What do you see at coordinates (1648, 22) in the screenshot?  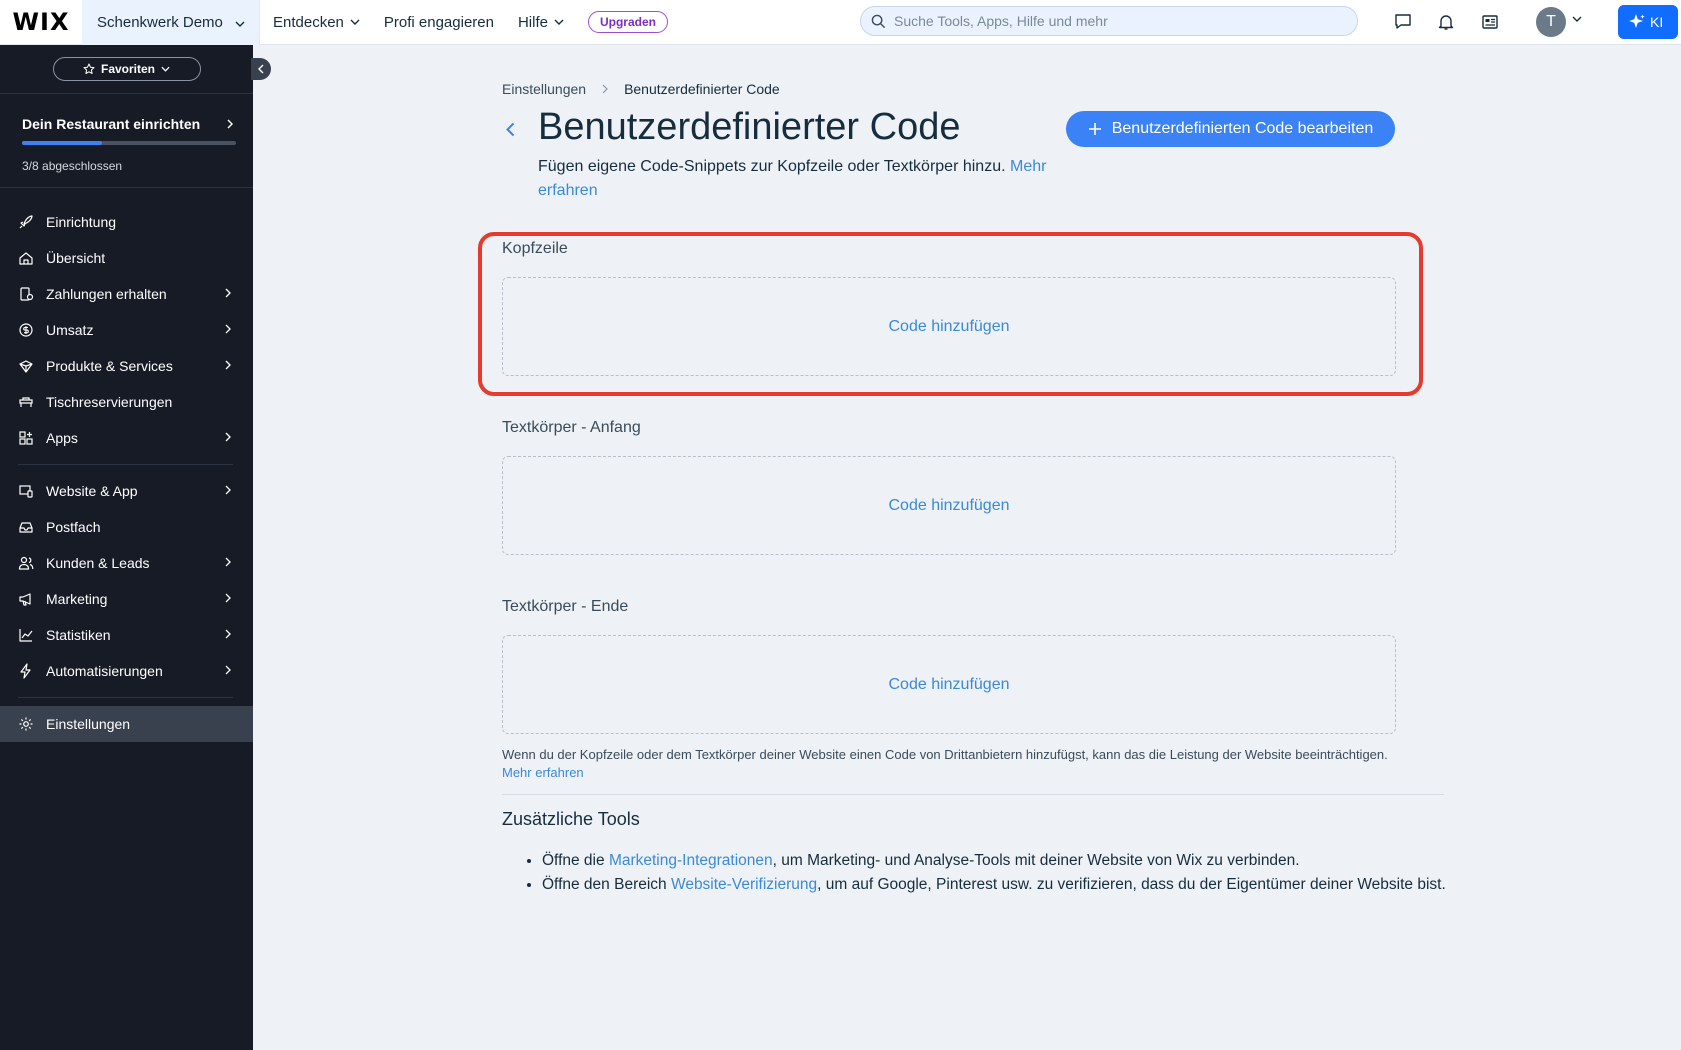 I see `ai-button: KI` at bounding box center [1648, 22].